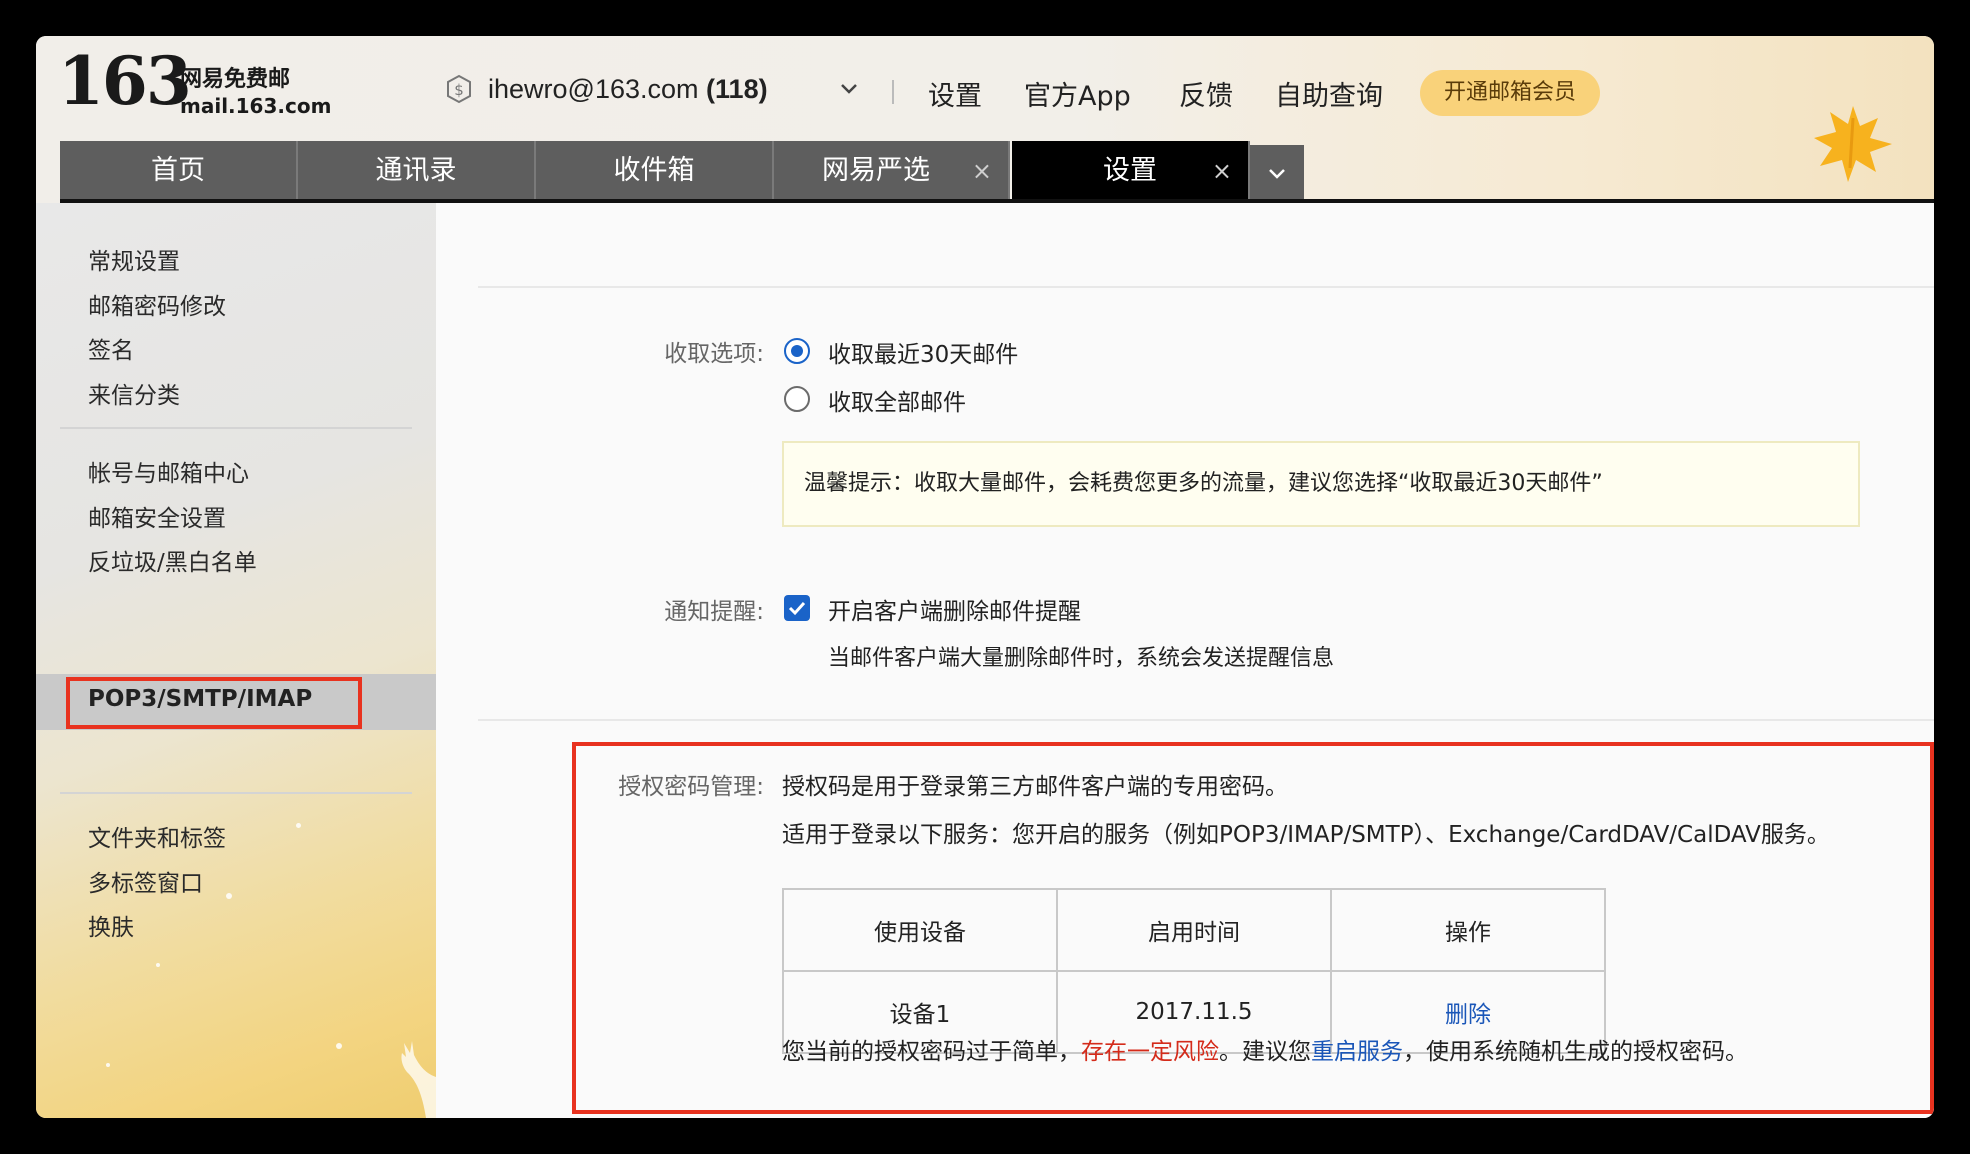 This screenshot has width=1970, height=1154. I want to click on unread-count: (118), so click(737, 89).